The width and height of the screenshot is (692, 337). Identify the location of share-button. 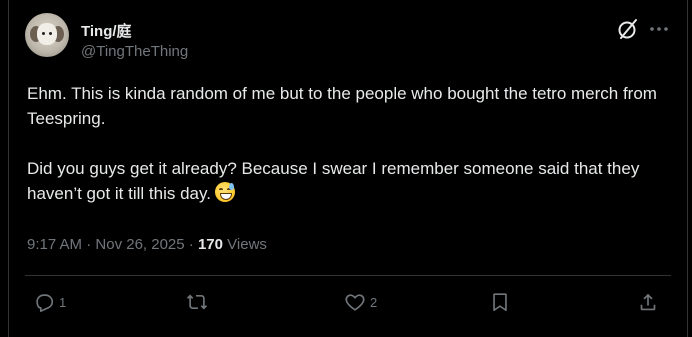
(648, 302).